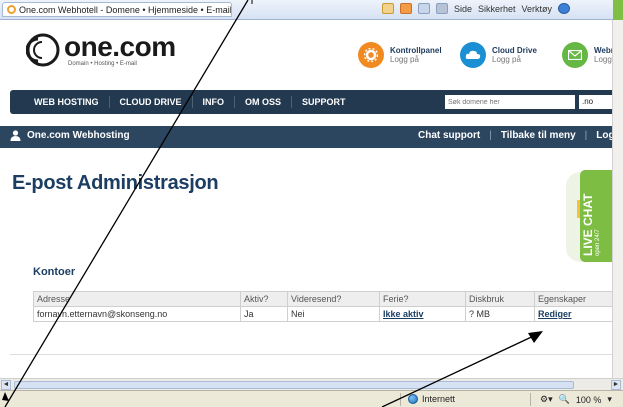 The image size is (623, 407). I want to click on control-panel-link: Kontrollpanel Logg på, so click(400, 55).